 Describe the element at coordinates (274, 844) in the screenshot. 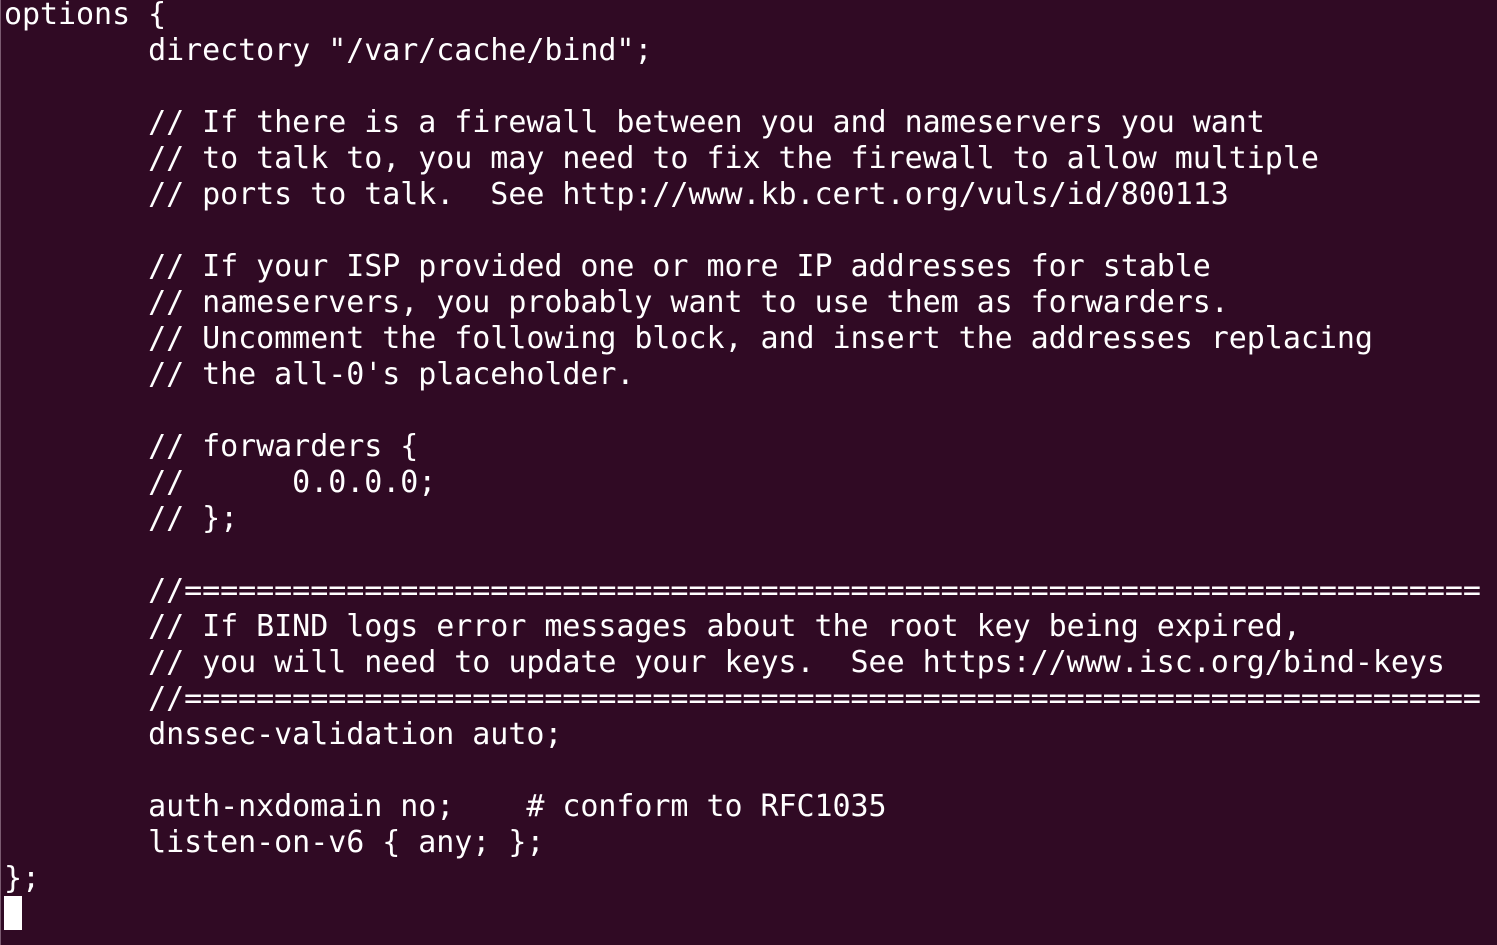

I see `terminal-line: listen-on-v6 { any; };` at that location.